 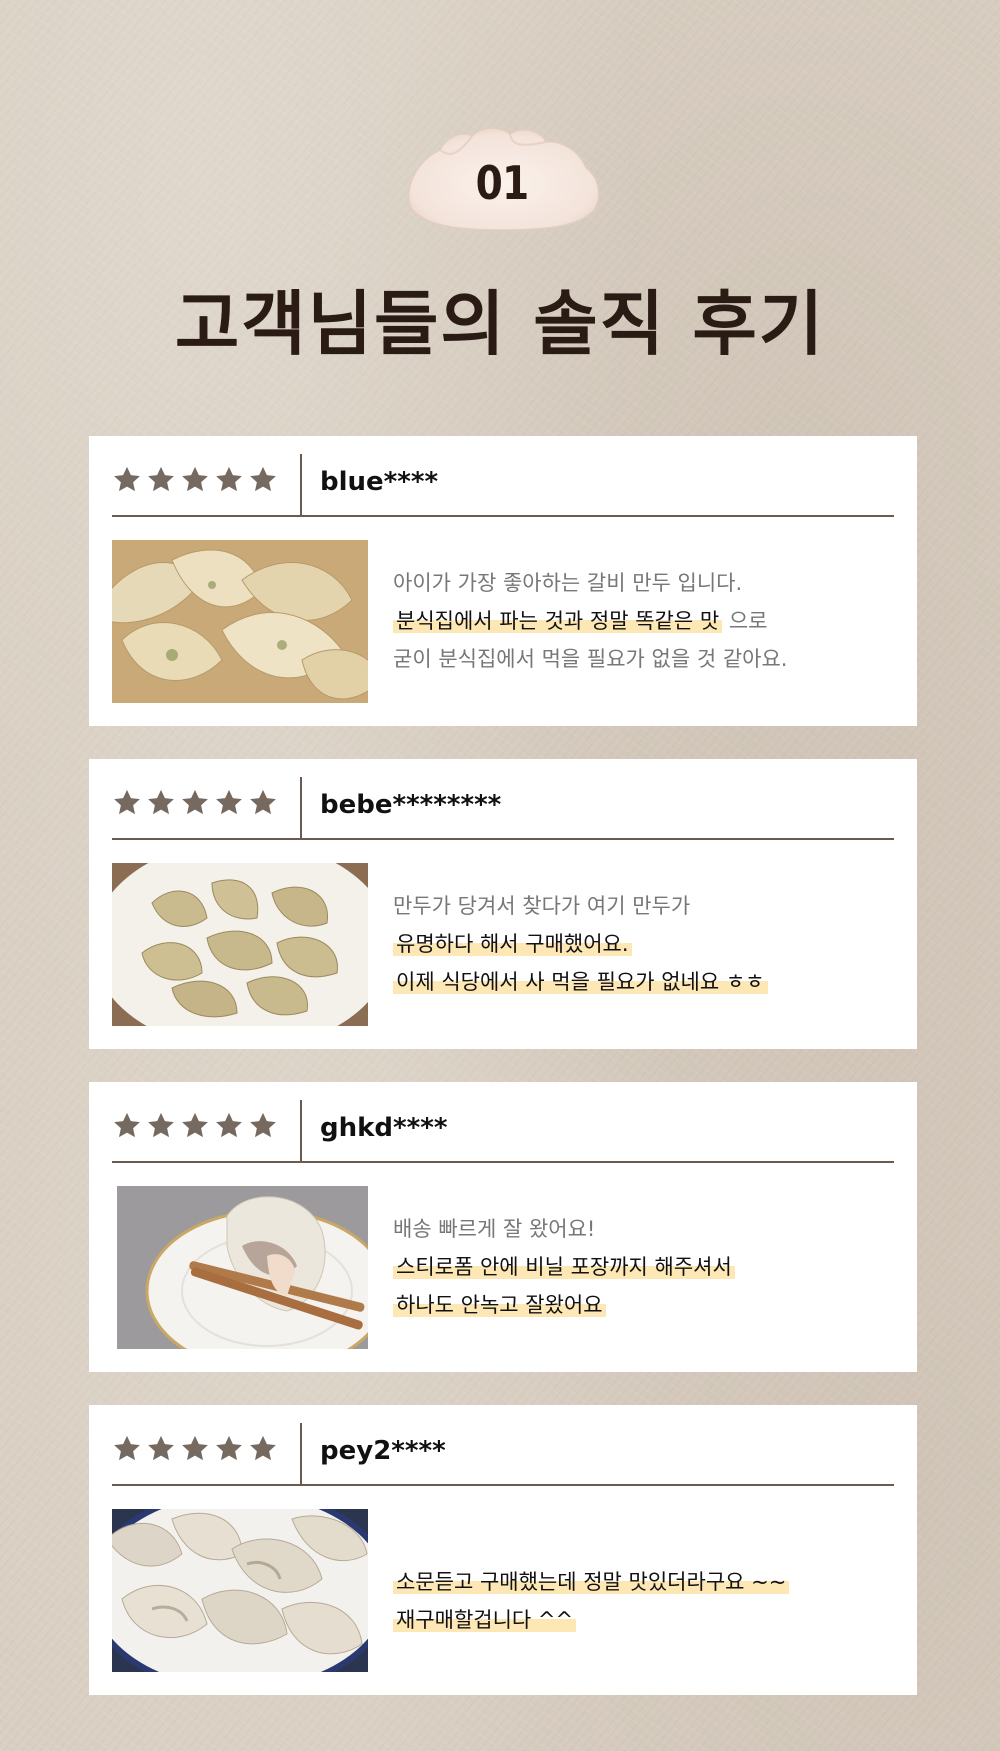 What do you see at coordinates (379, 482) in the screenshot?
I see `reviewer-name: blue****` at bounding box center [379, 482].